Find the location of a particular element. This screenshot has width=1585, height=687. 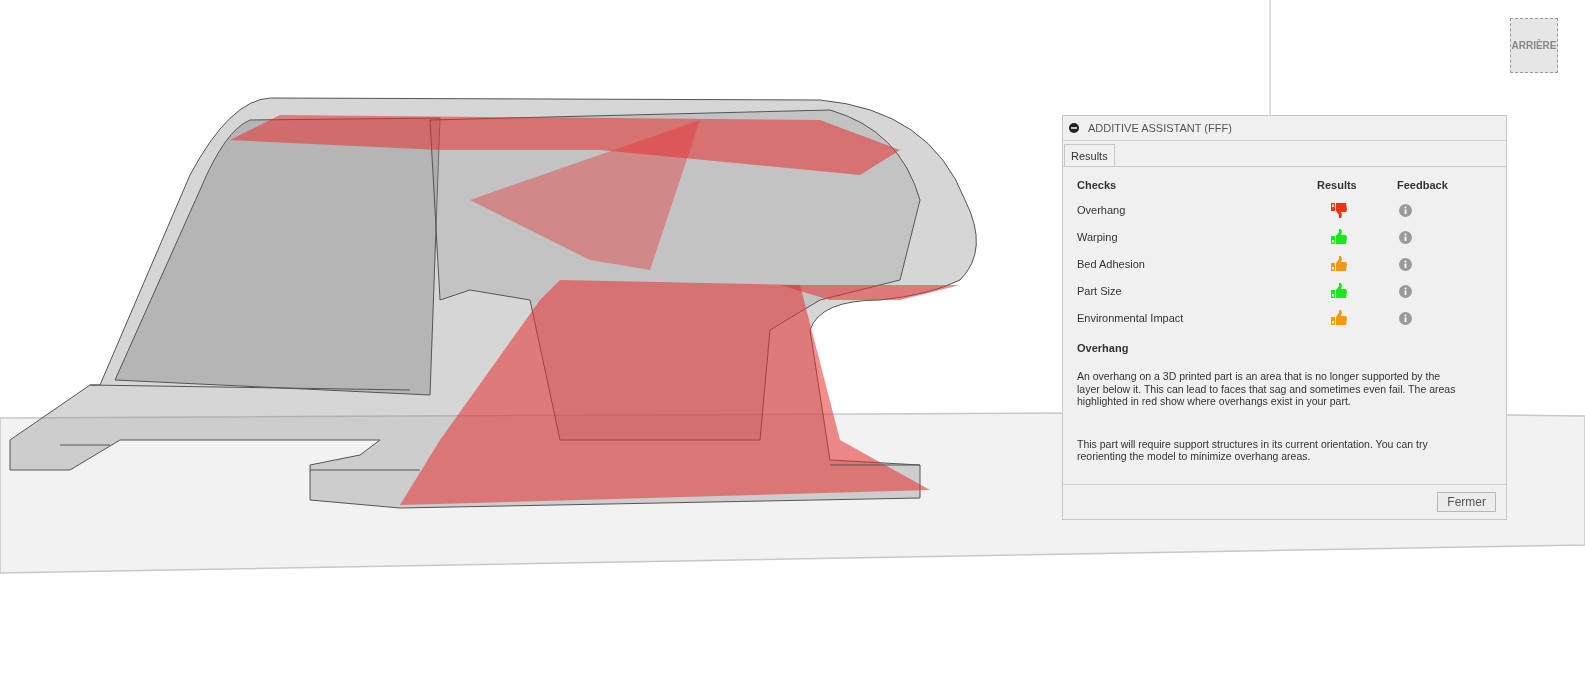

check-name: Part Size is located at coordinates (1100, 291).